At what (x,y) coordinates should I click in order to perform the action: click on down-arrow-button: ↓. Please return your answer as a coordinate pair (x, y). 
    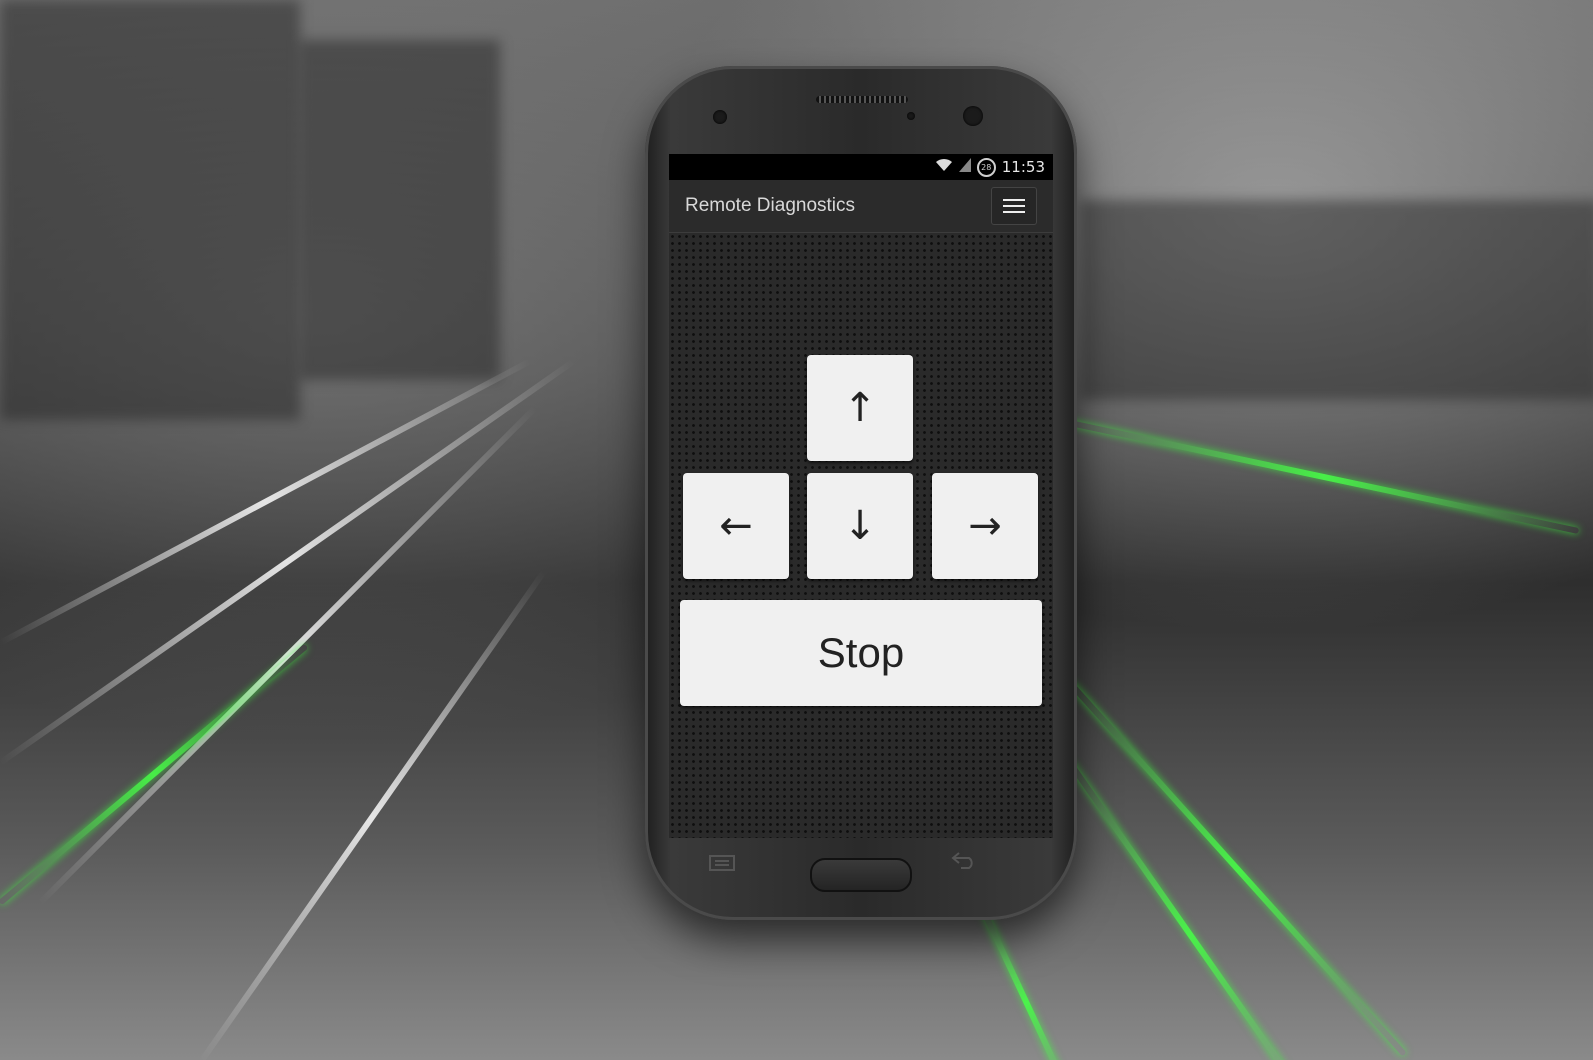
    Looking at the image, I should click on (860, 526).